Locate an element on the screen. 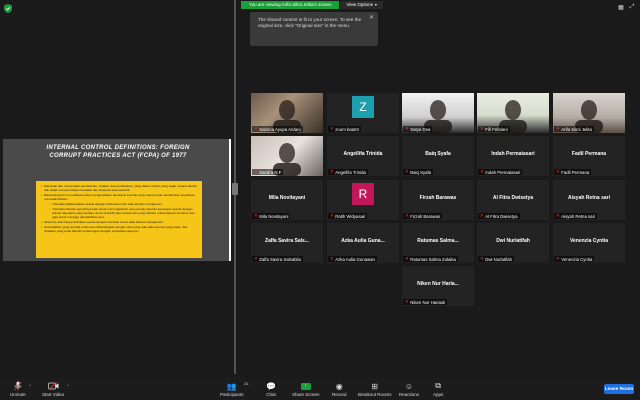  participant-name-label: ✕ Sandra N F is located at coordinates (268, 172).